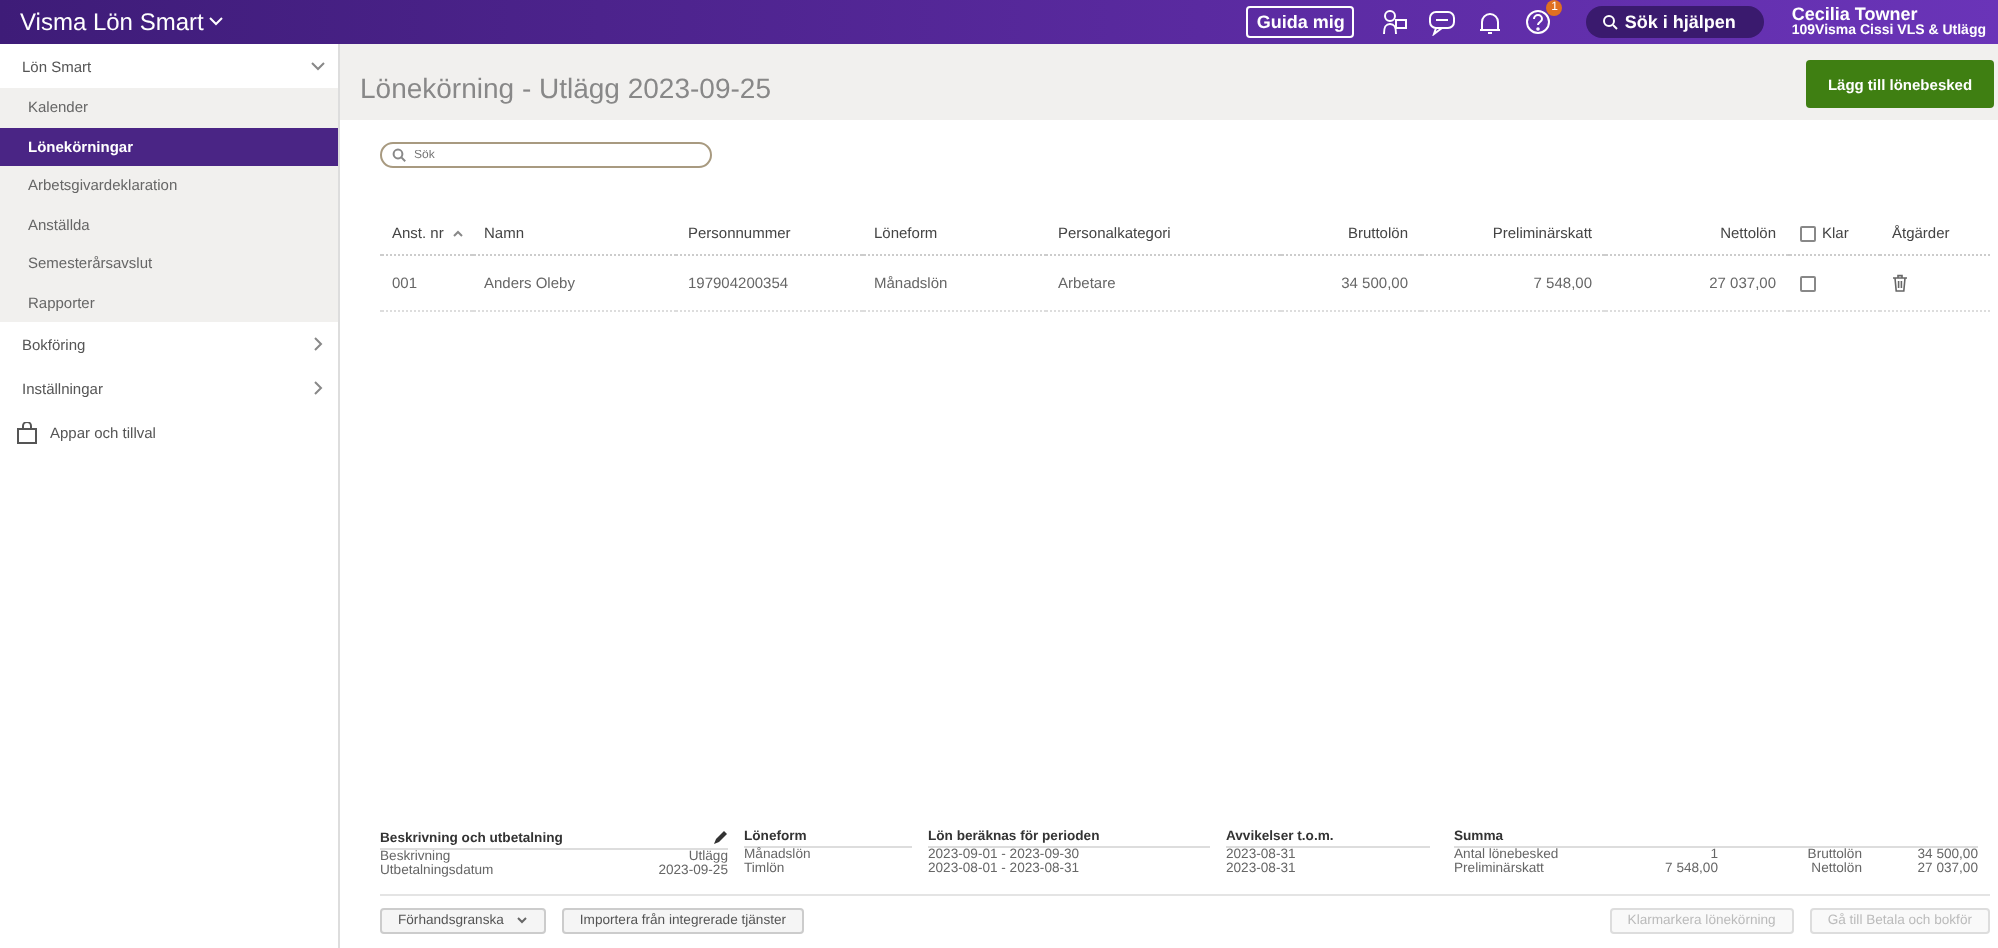 This screenshot has height=948, width=1998. Describe the element at coordinates (1442, 22) in the screenshot. I see `chat-bubble-icon` at that location.